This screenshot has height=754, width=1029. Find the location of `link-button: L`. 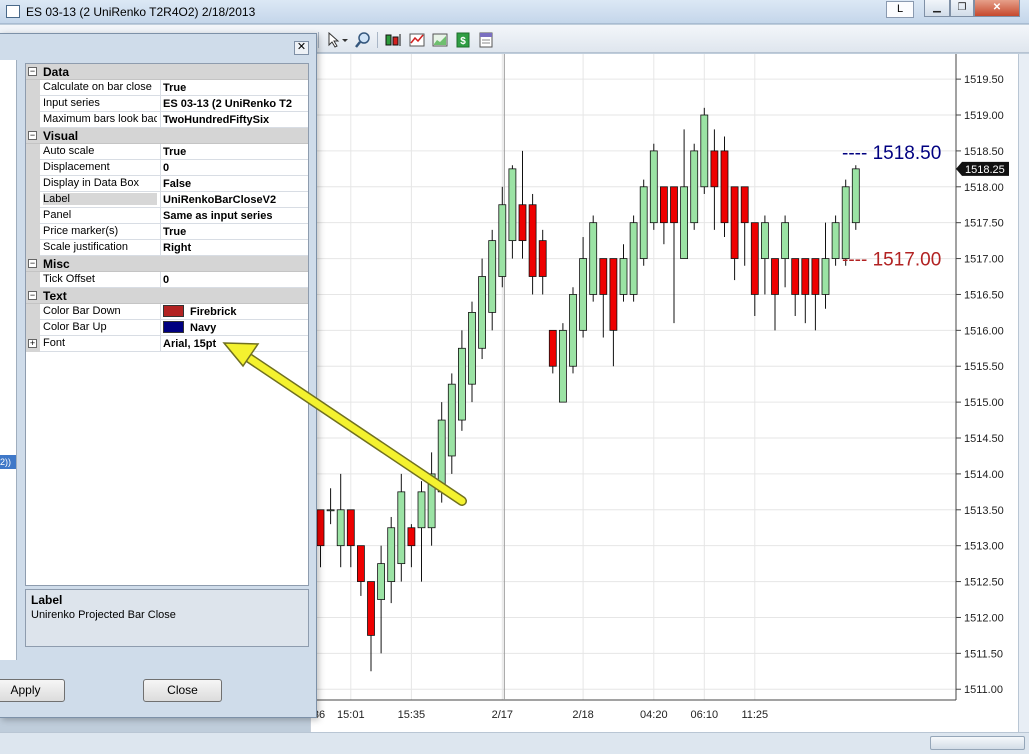

link-button: L is located at coordinates (900, 9).